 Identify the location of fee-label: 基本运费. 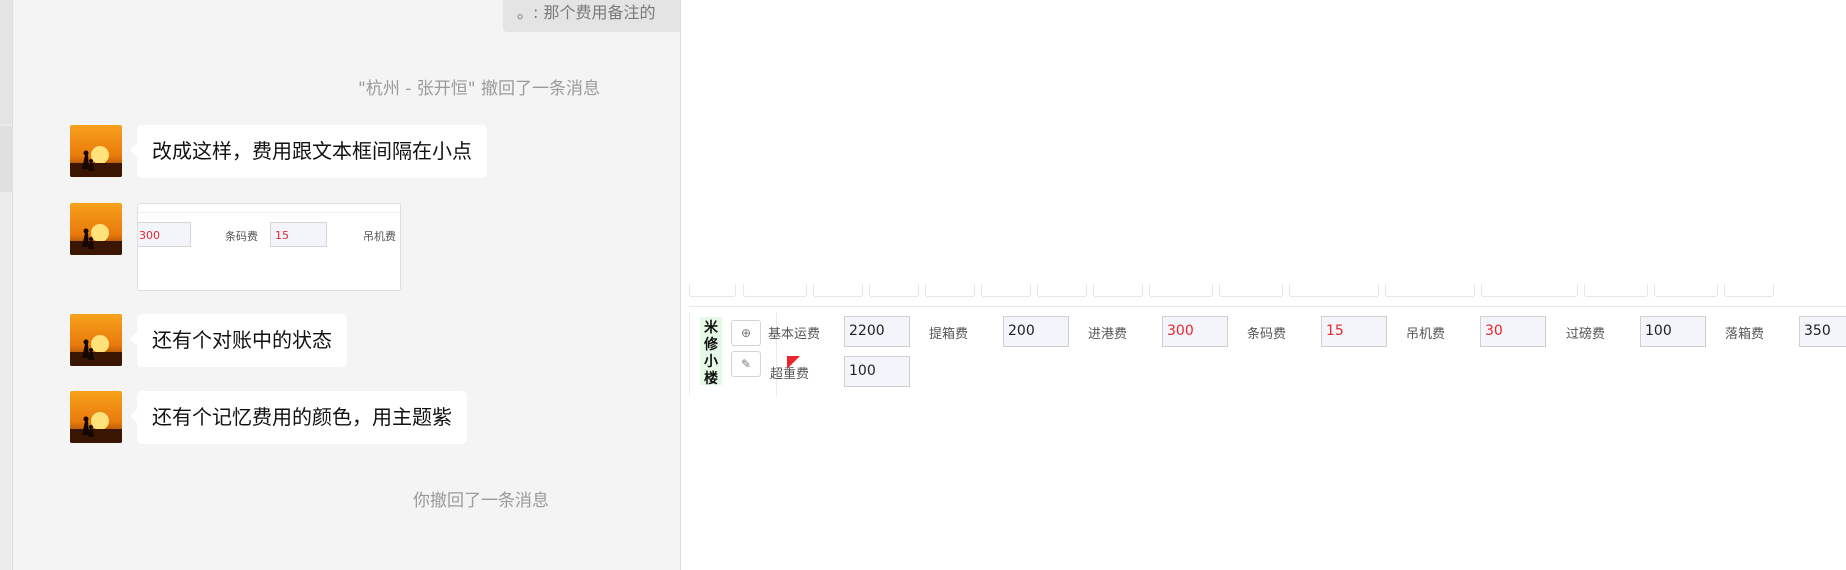
(793, 334).